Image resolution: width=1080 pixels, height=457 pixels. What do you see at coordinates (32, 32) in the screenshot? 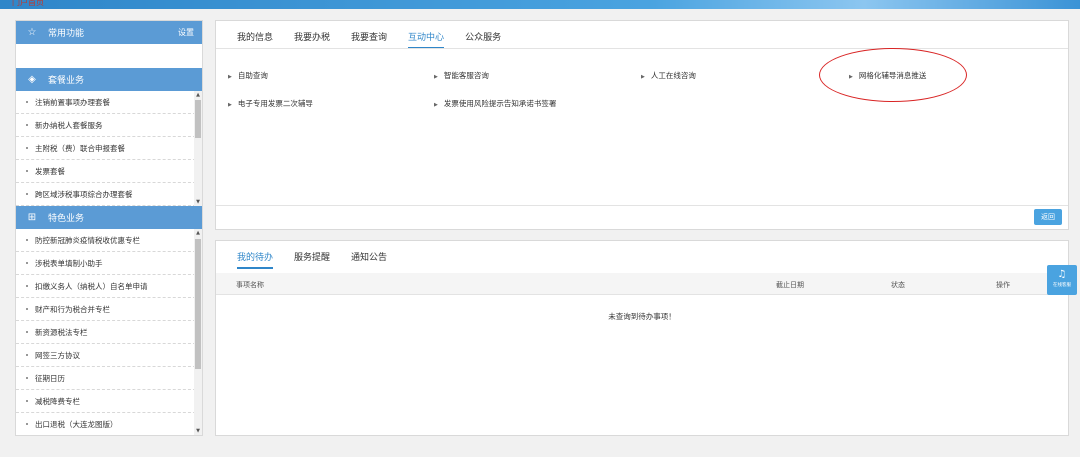
I see `star-icon: ☆` at bounding box center [32, 32].